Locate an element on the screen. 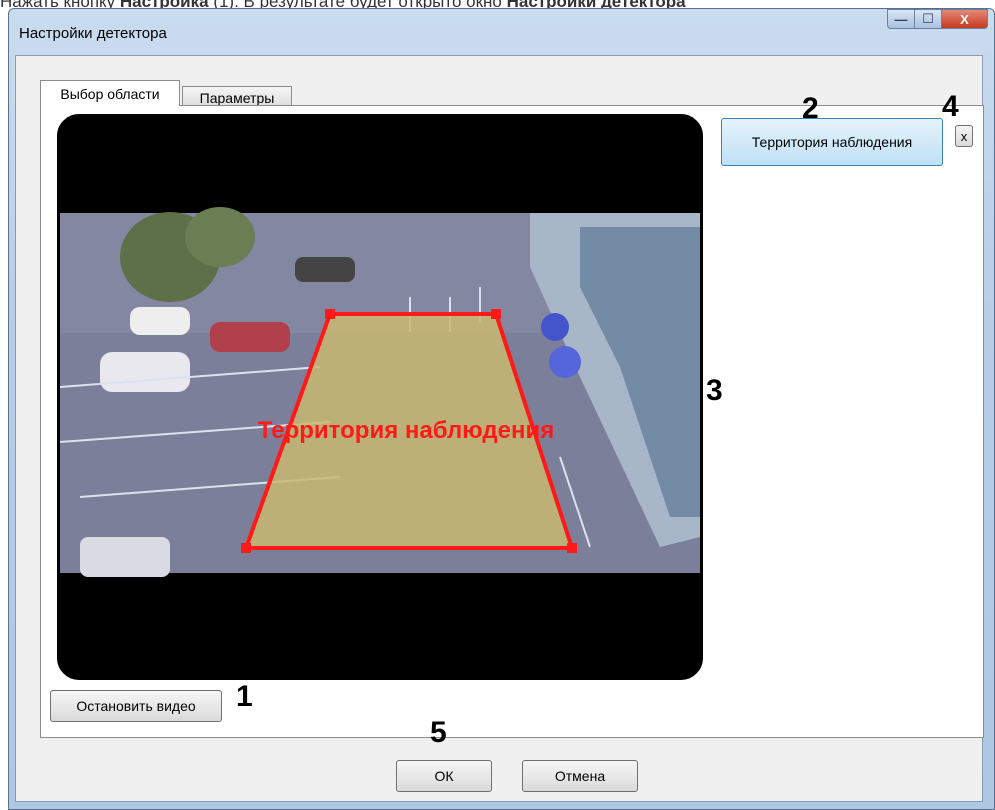 This screenshot has height=810, width=995. window-title: Настройки детектора is located at coordinates (93, 33).